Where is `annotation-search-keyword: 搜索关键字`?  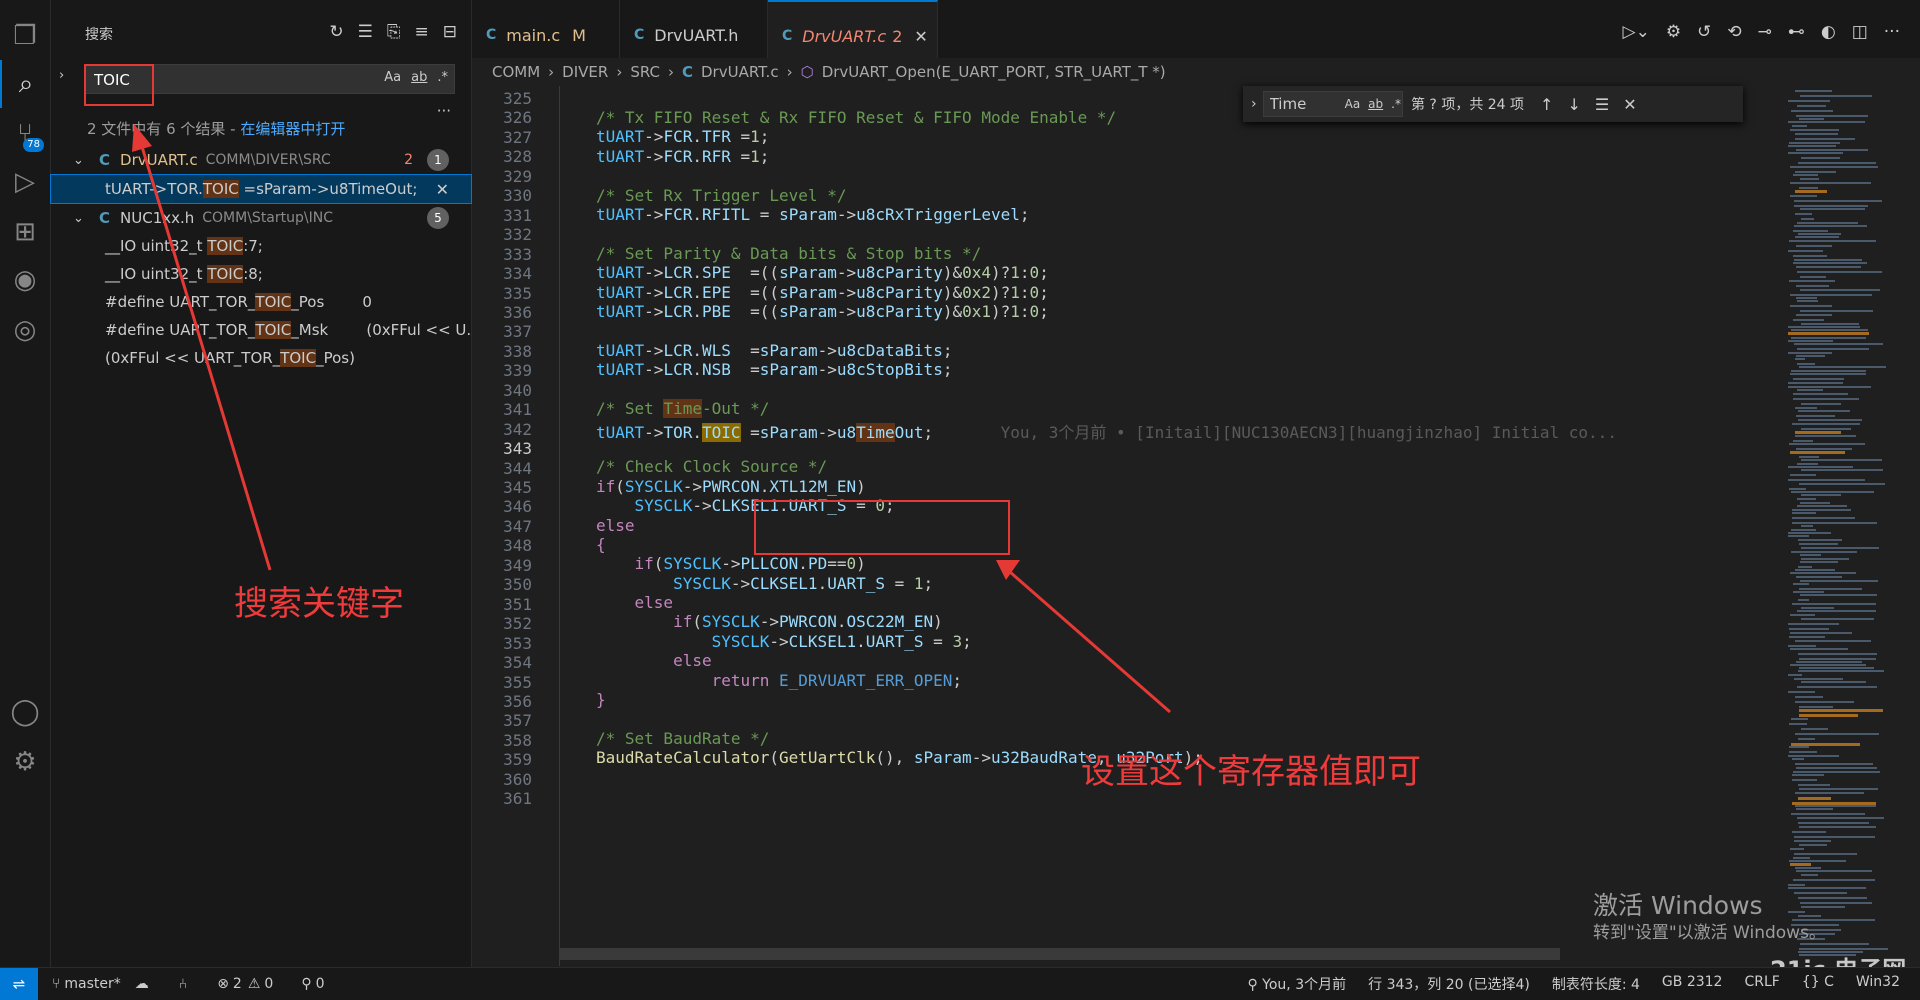
annotation-search-keyword: 搜索关键字 is located at coordinates (319, 604).